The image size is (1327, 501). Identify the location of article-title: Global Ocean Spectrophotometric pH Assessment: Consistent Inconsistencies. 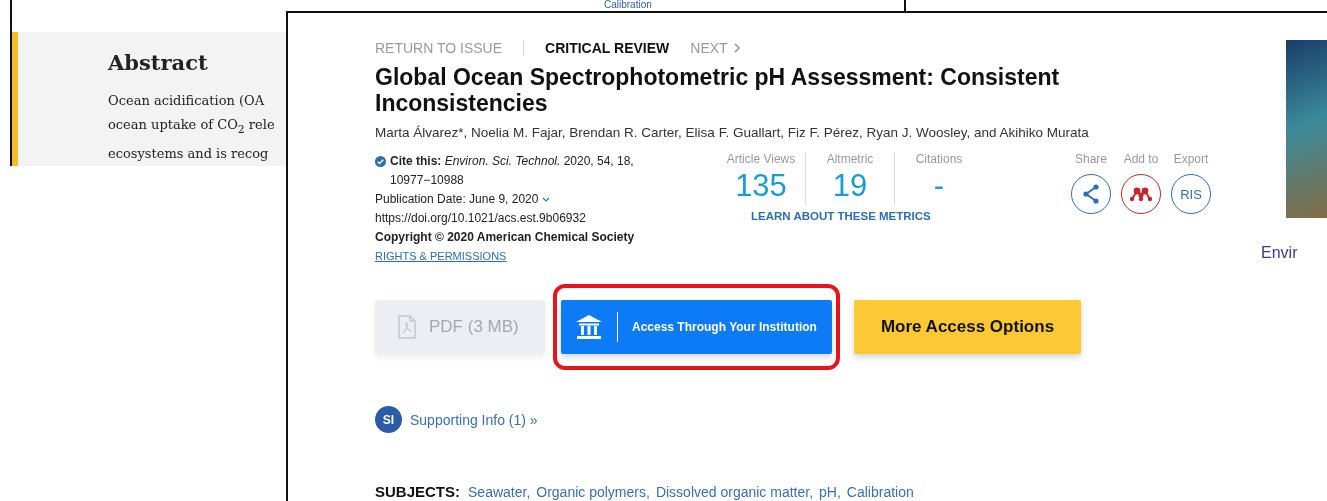
(718, 90).